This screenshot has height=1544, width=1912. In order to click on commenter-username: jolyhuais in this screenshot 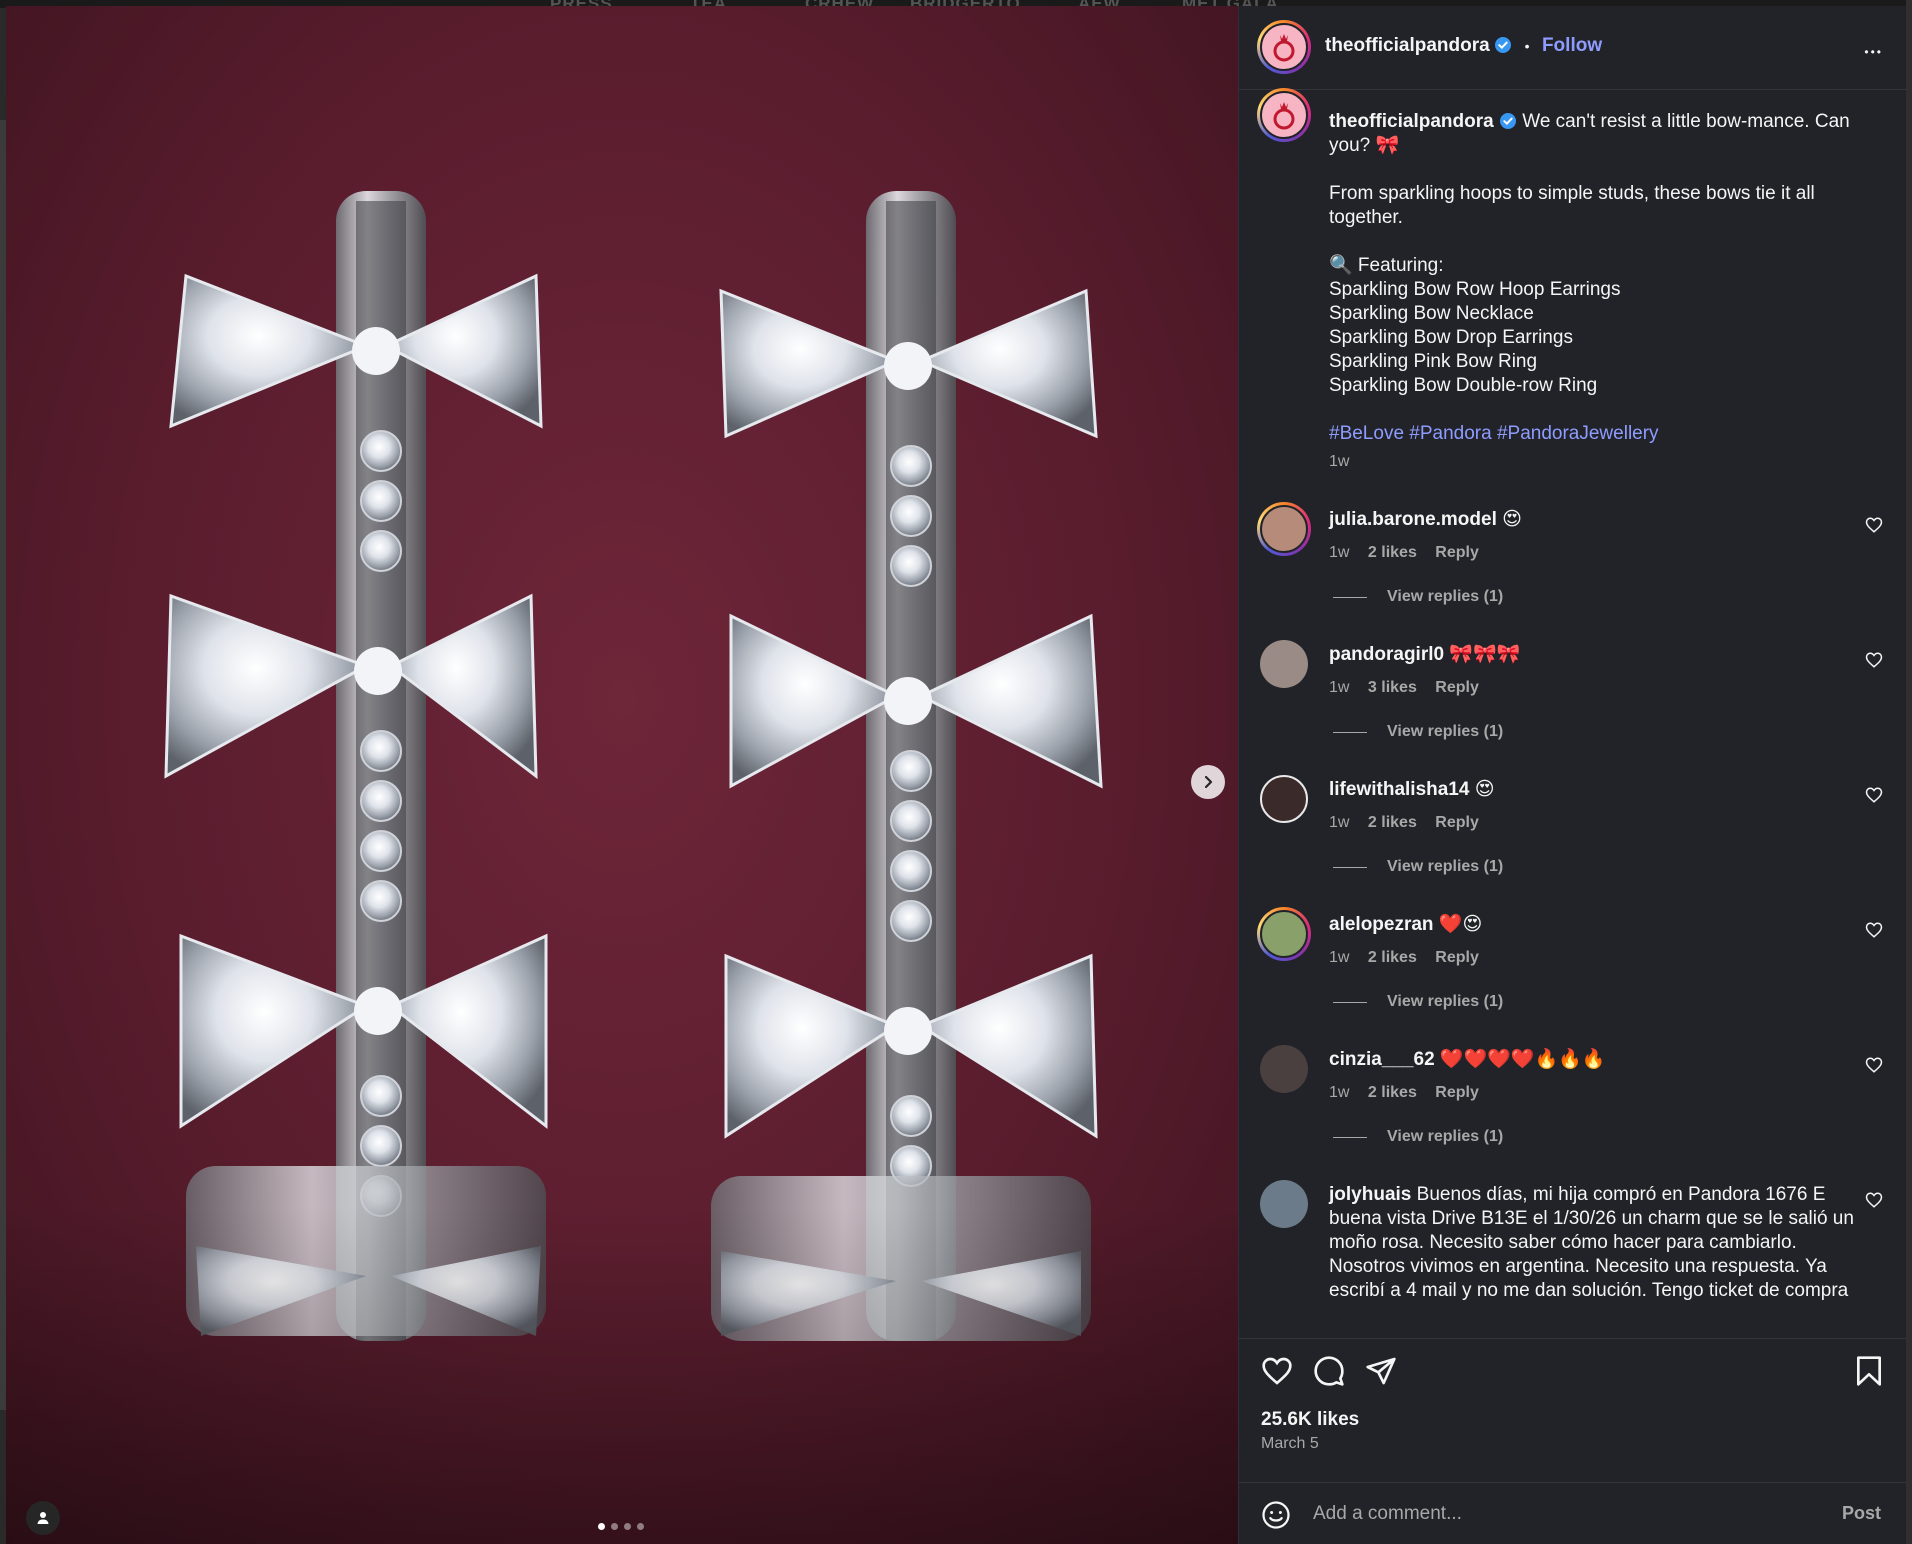, I will do `click(1370, 1194)`.